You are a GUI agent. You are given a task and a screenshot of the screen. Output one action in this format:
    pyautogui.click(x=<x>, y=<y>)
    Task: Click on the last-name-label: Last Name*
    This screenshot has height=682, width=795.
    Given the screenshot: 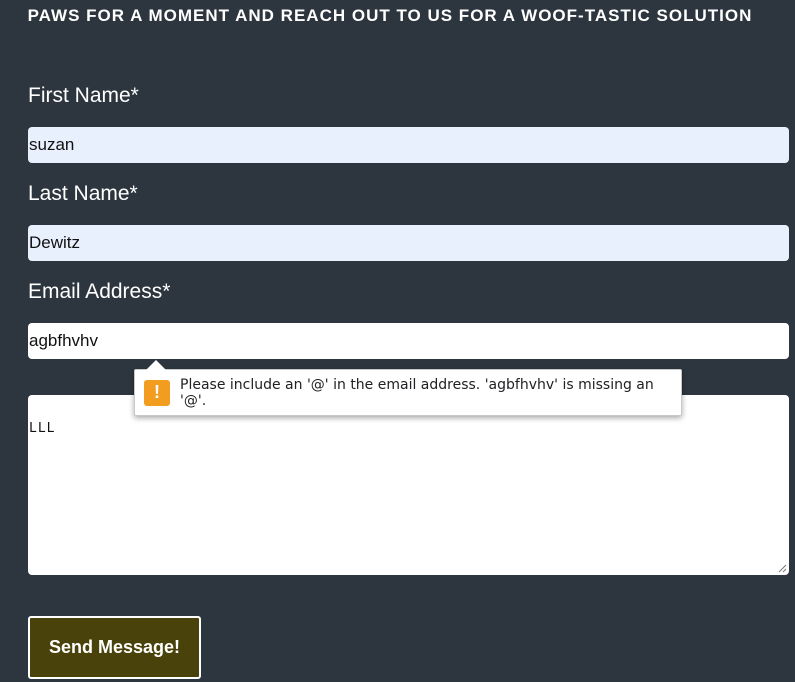 What is the action you would take?
    pyautogui.click(x=83, y=193)
    